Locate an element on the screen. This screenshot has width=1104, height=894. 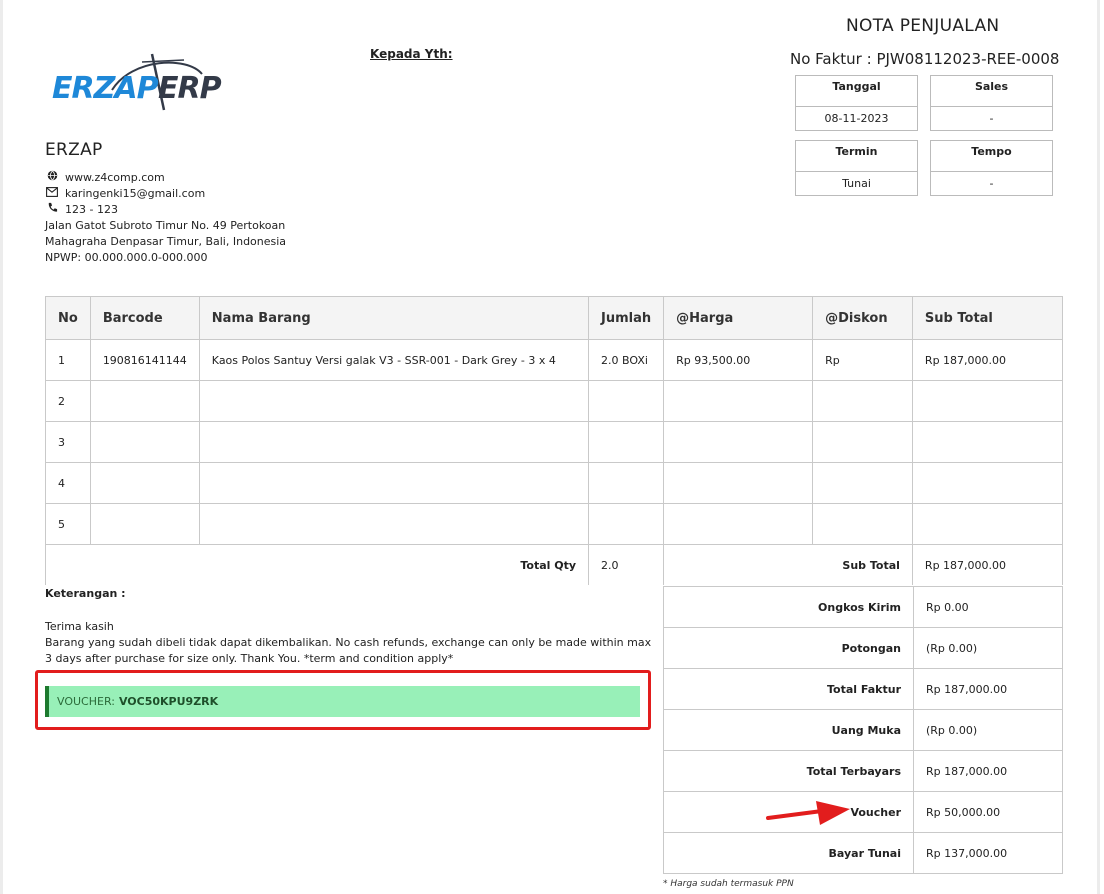
sales-box: Sales - is located at coordinates (991, 103).